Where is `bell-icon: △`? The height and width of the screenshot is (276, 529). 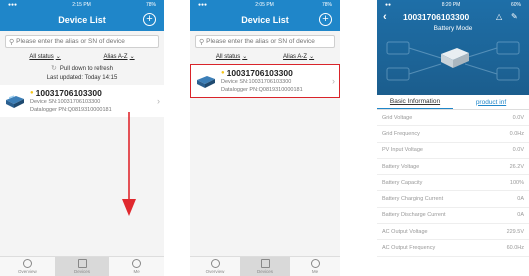 bell-icon: △ is located at coordinates (499, 16).